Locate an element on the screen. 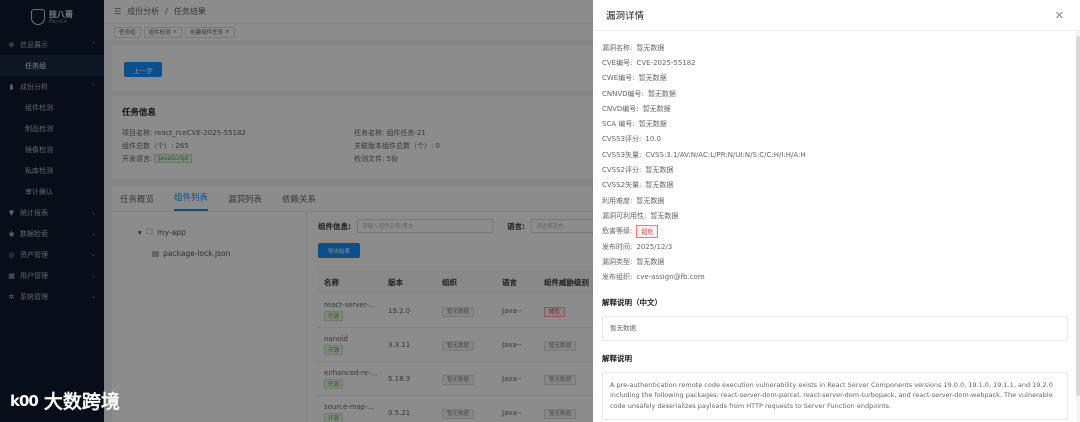 The width and height of the screenshot is (1080, 422). close-icon: ✕ is located at coordinates (1059, 15).